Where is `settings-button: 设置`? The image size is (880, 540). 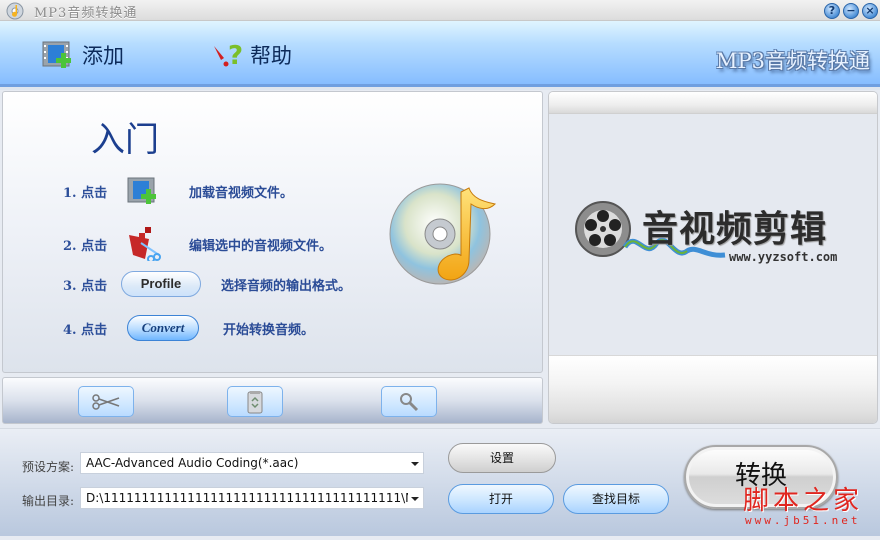 settings-button: 设置 is located at coordinates (502, 458).